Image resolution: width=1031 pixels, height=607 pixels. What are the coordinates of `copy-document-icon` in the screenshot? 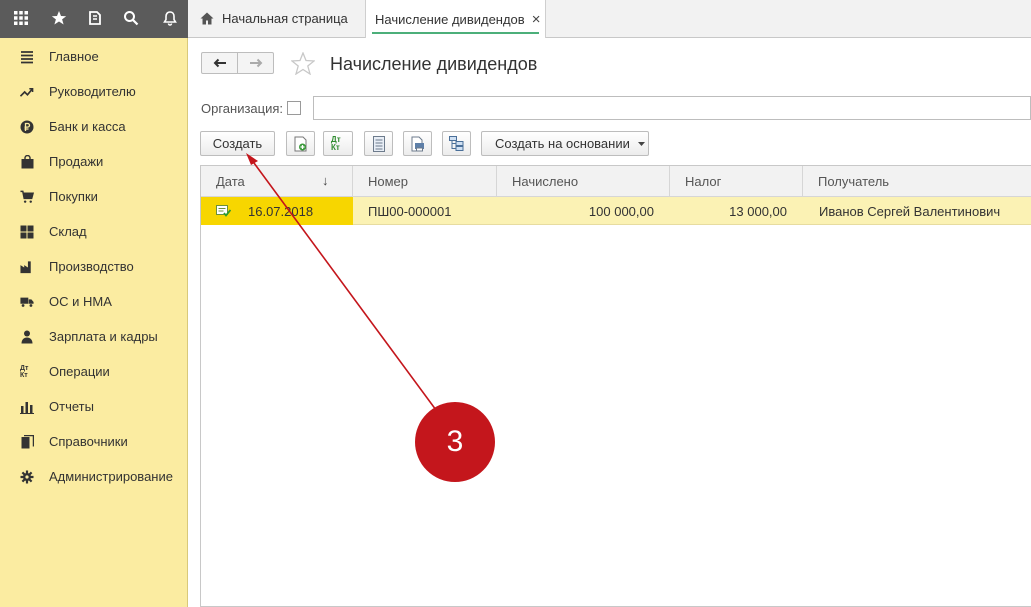 It's located at (301, 144).